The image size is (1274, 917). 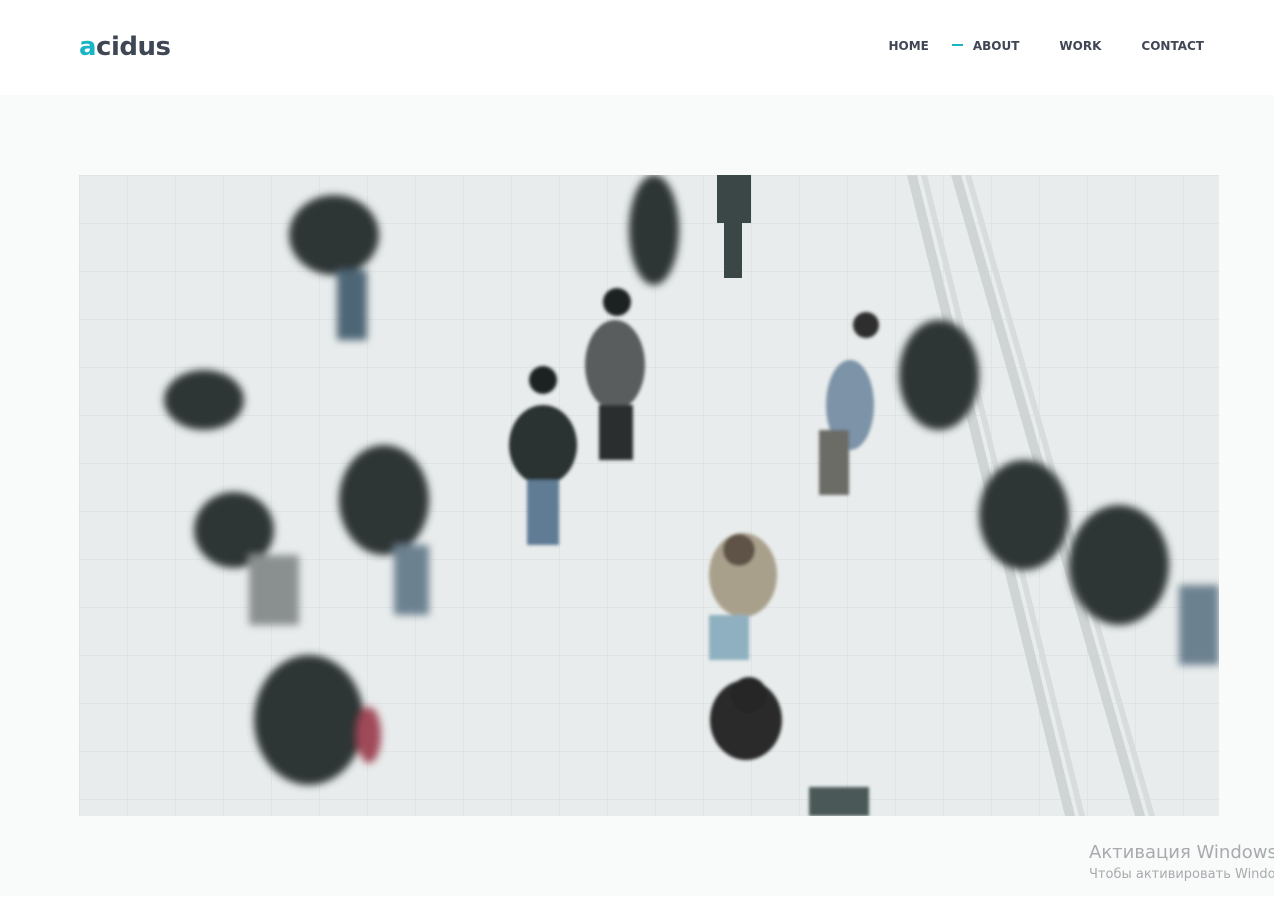 I want to click on active-nav-indicator, so click(x=957, y=45).